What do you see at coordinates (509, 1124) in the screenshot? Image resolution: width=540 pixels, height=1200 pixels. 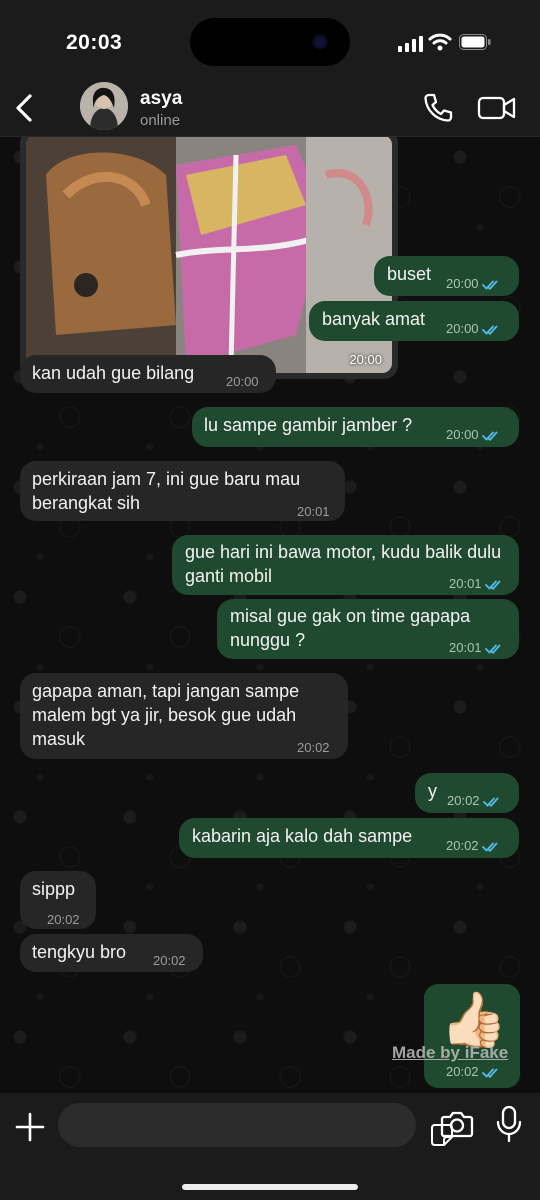 I see `microphone-icon` at bounding box center [509, 1124].